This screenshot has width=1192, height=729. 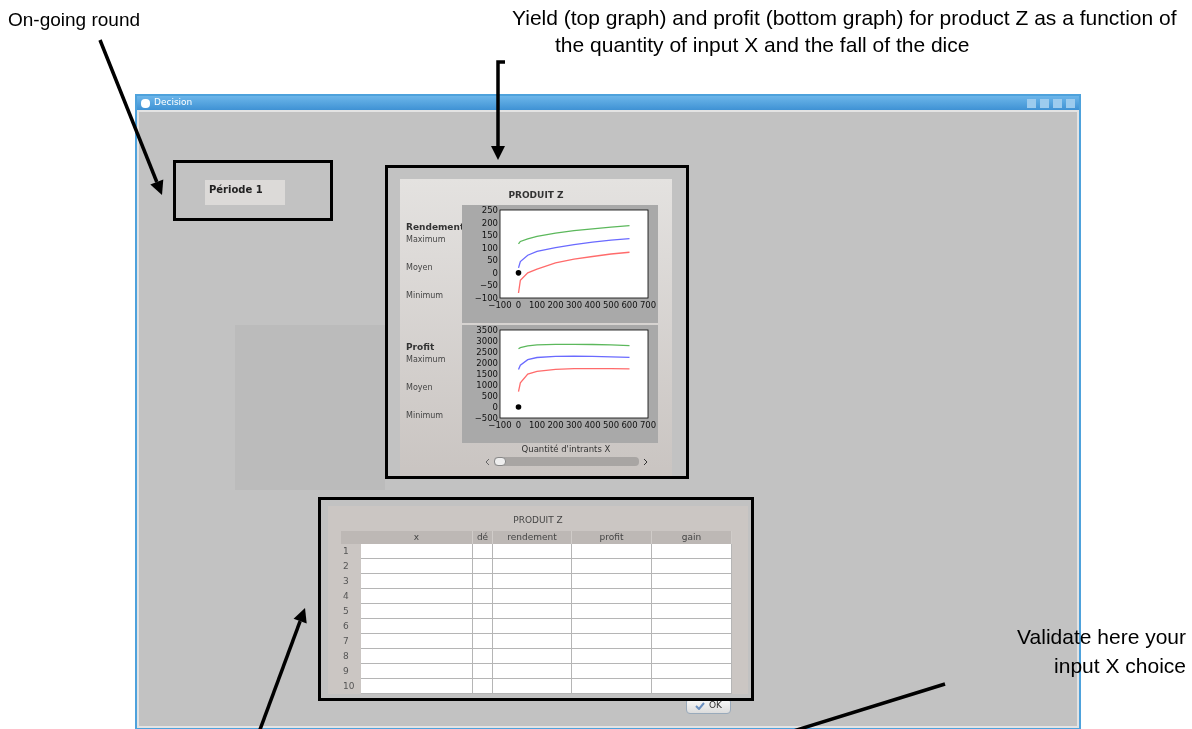 I want to click on row-header: 5, so click(x=346, y=611).